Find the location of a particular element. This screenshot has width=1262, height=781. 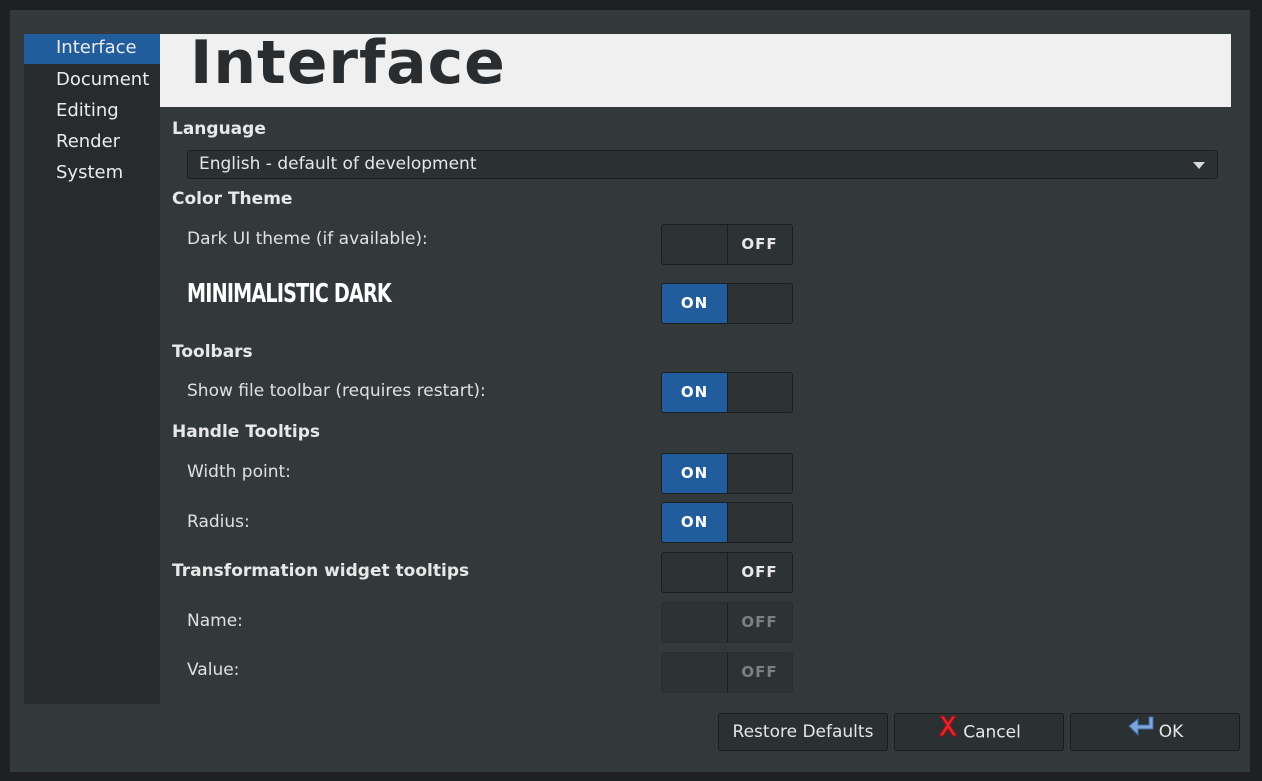

sidebar: Interface Document Editing Render System is located at coordinates (92, 369).